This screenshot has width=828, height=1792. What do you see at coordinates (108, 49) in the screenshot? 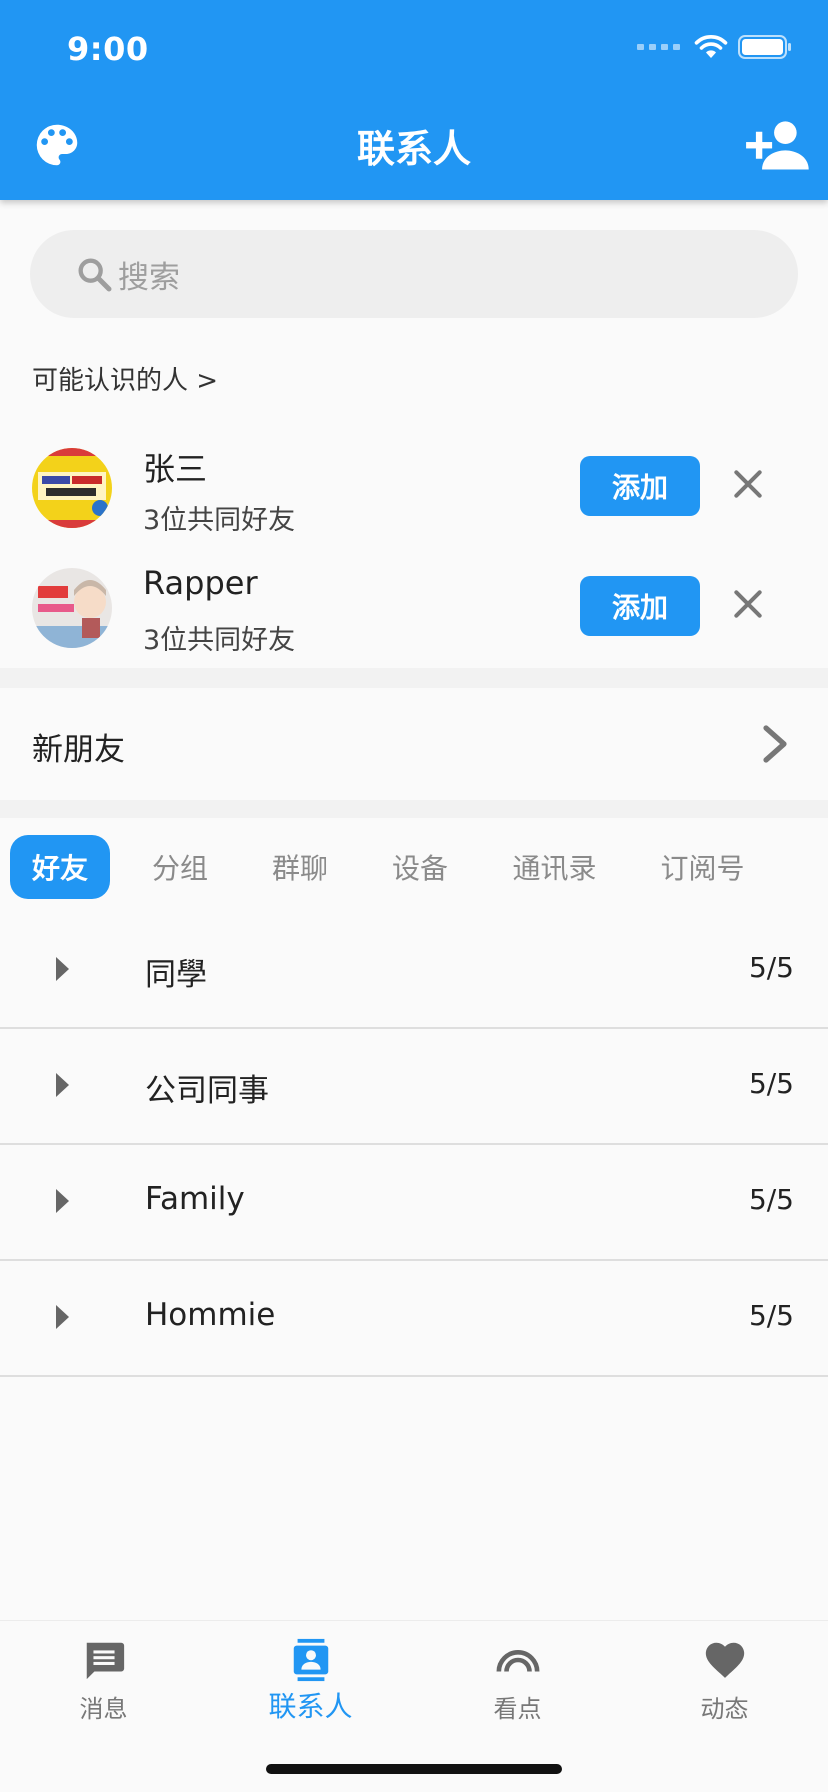
I see `status-time: 9:00` at bounding box center [108, 49].